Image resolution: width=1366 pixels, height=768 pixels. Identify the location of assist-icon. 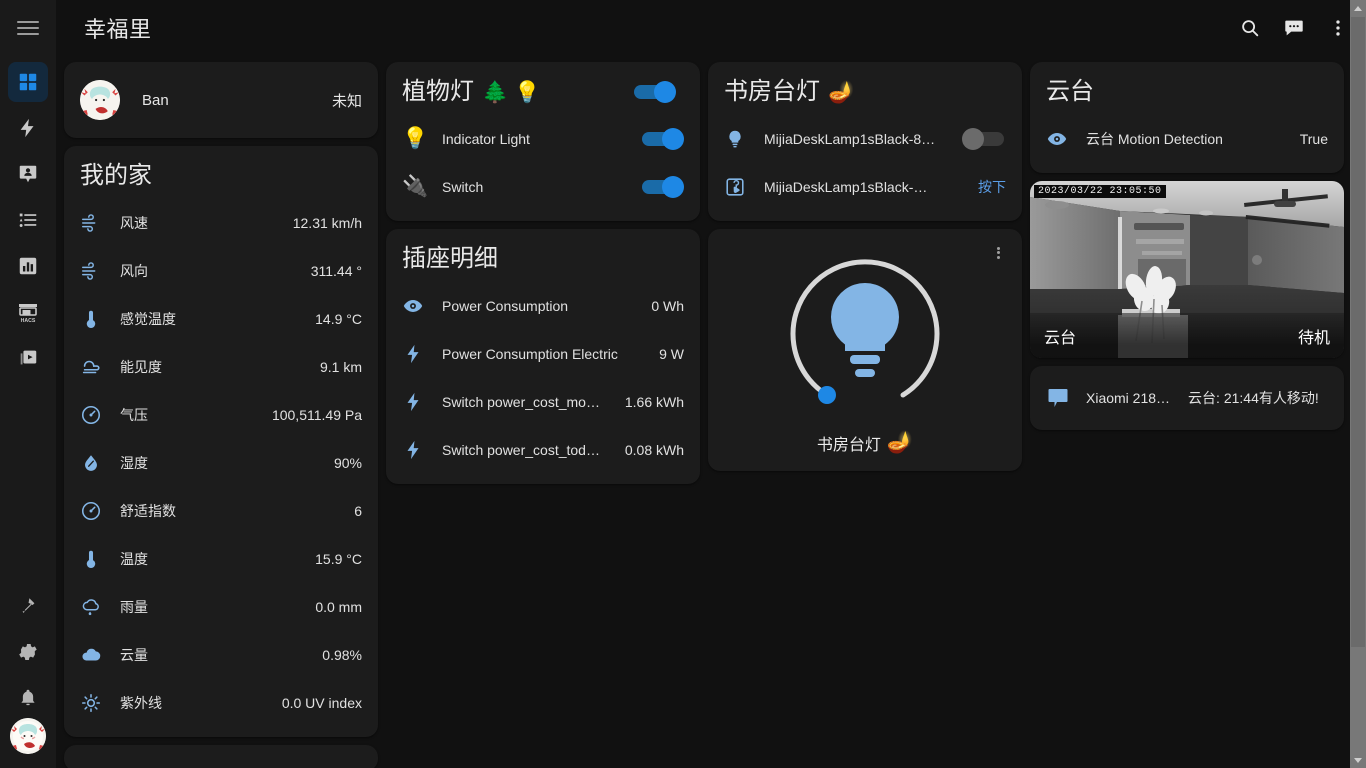
(1294, 28).